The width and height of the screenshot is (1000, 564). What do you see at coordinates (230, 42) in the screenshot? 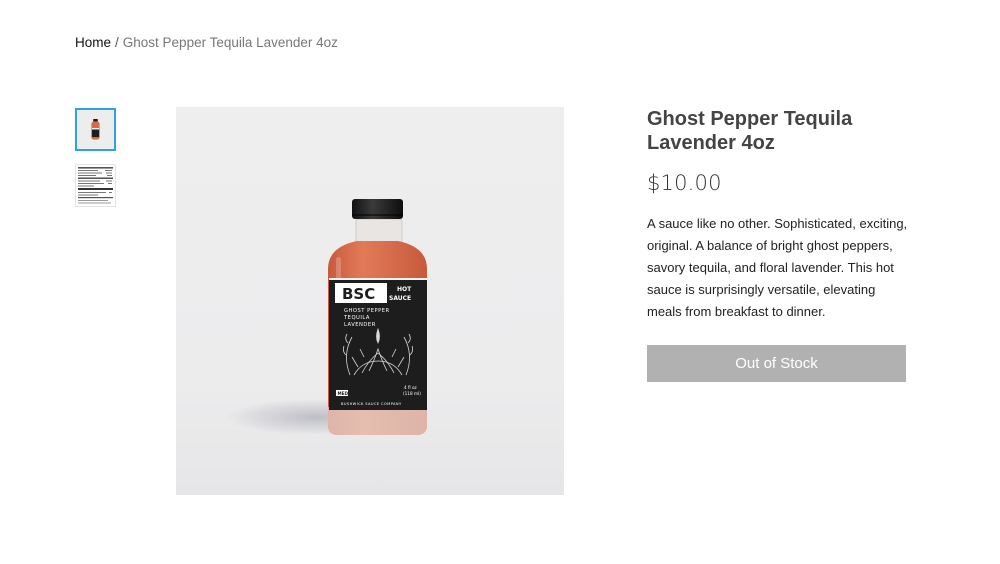
I see `breadcrumb-current: Ghost Pepper Tequila Lavender 4oz` at bounding box center [230, 42].